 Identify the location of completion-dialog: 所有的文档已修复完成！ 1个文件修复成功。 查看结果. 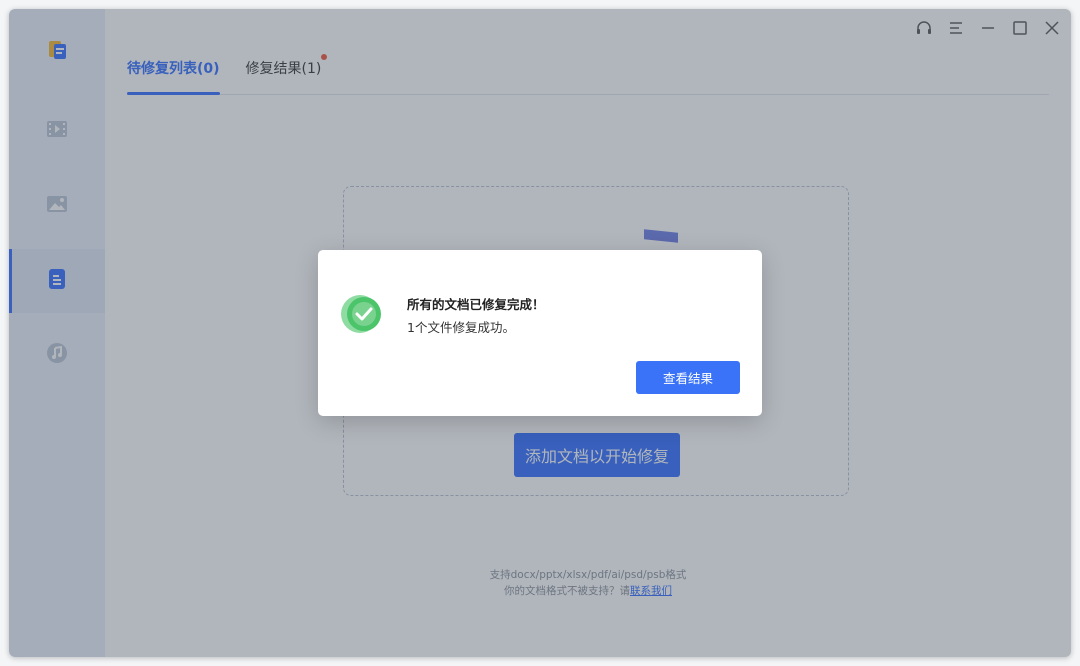
(540, 333).